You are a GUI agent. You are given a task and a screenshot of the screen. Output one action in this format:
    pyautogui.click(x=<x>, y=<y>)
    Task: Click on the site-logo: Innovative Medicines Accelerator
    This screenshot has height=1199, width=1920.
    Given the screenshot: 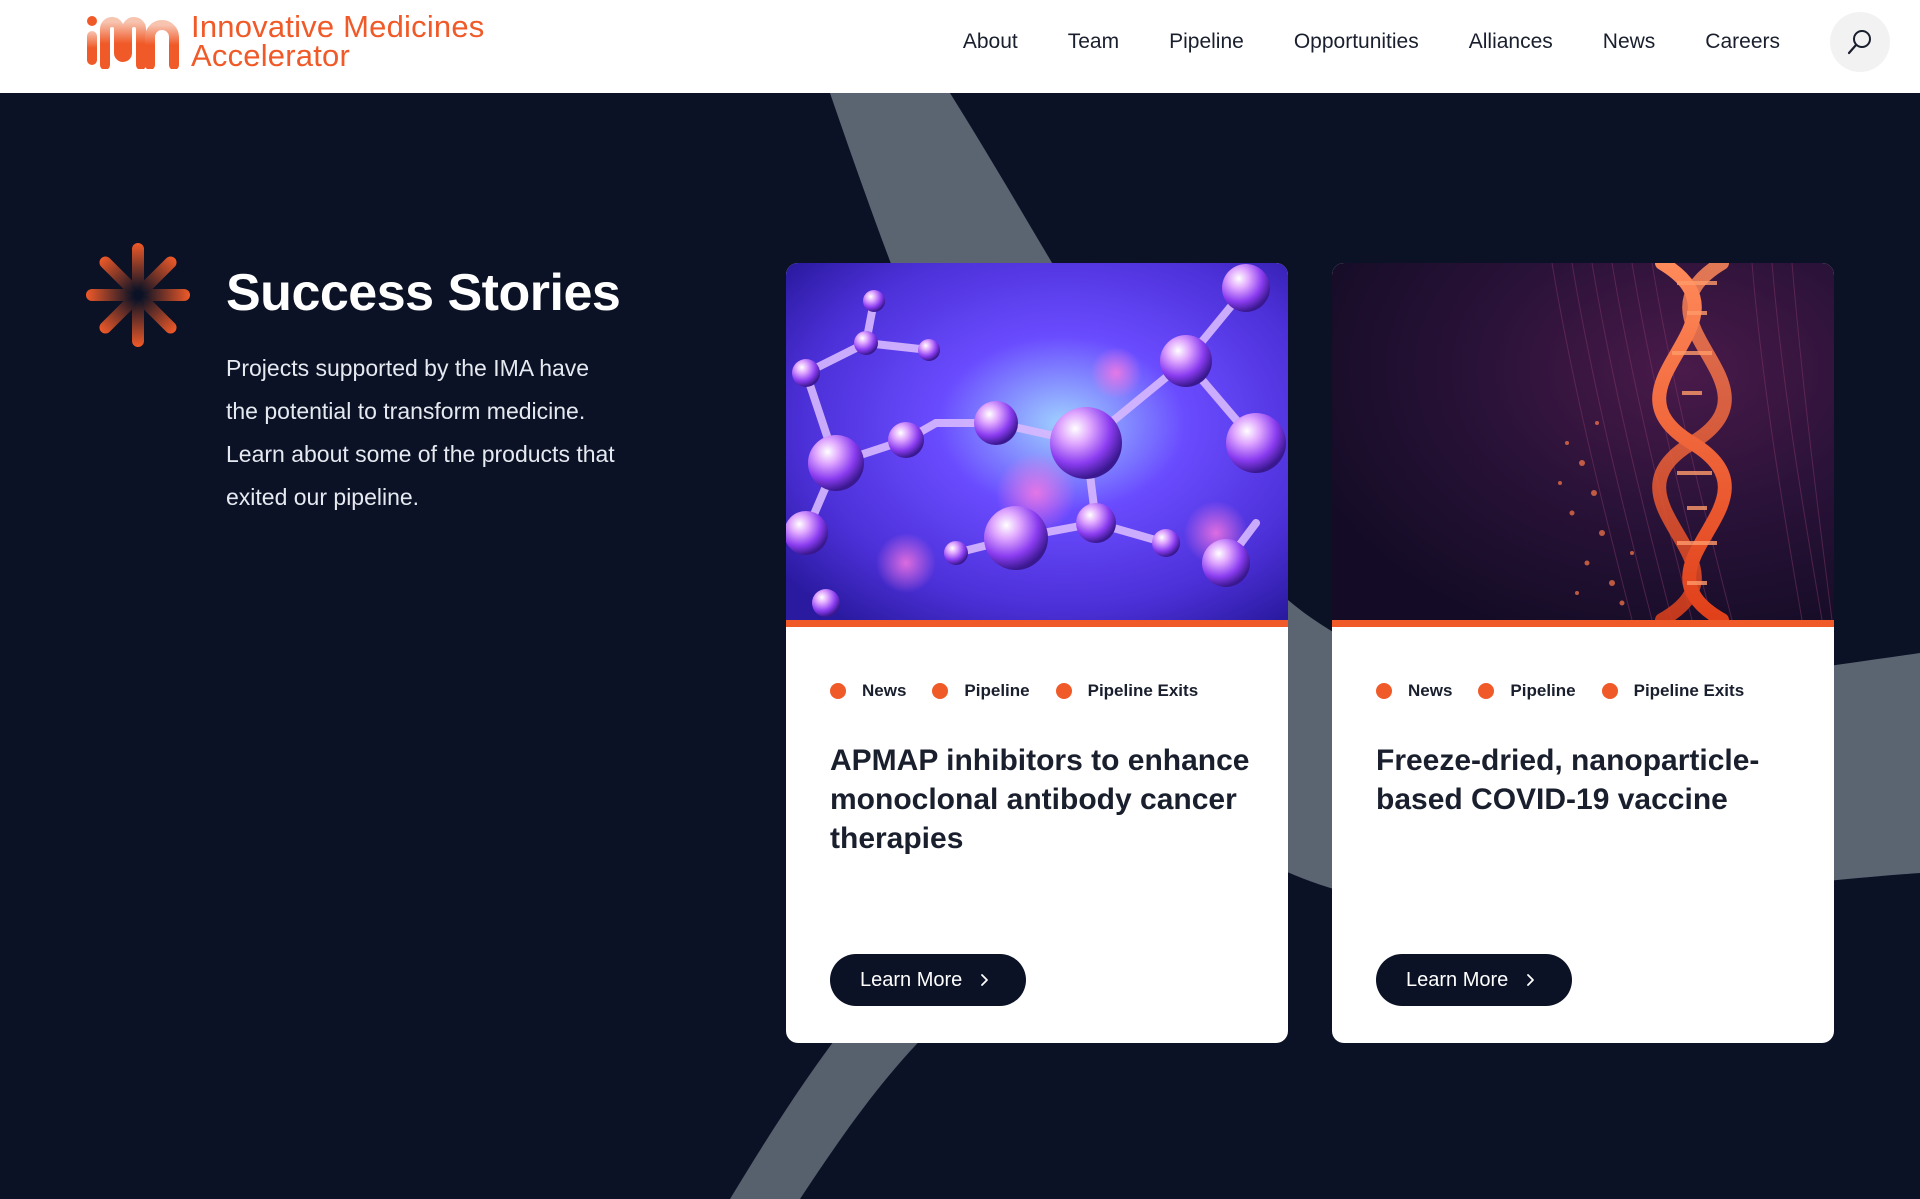 What is the action you would take?
    pyautogui.click(x=285, y=41)
    